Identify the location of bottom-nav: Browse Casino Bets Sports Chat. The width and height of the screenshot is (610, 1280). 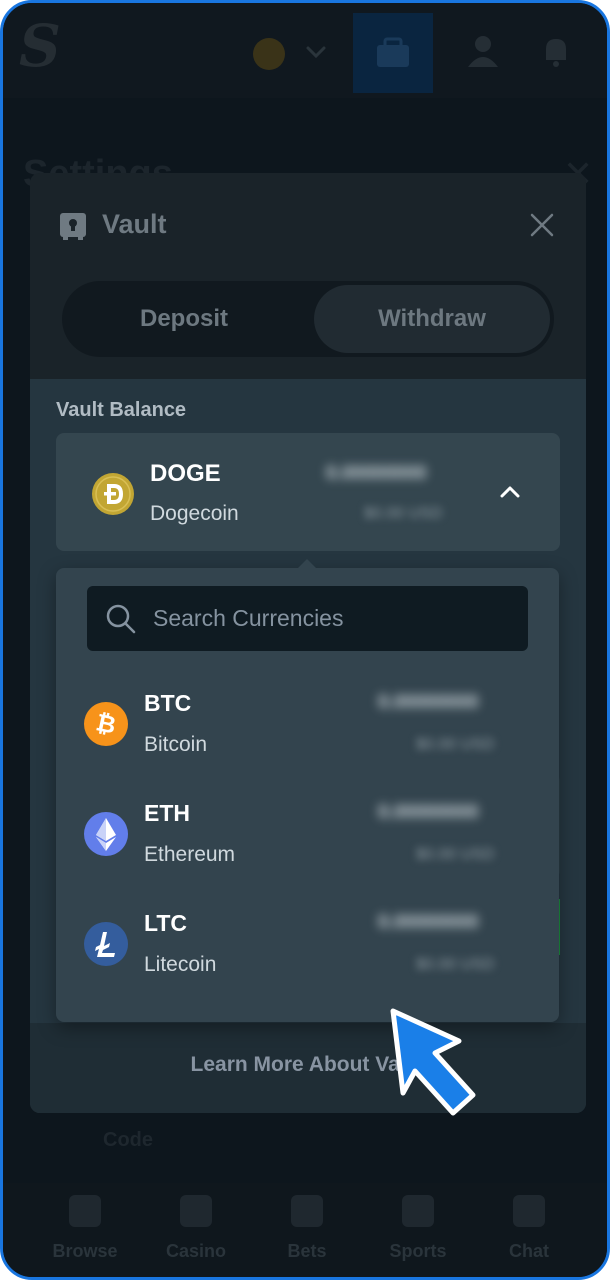
(305, 1230).